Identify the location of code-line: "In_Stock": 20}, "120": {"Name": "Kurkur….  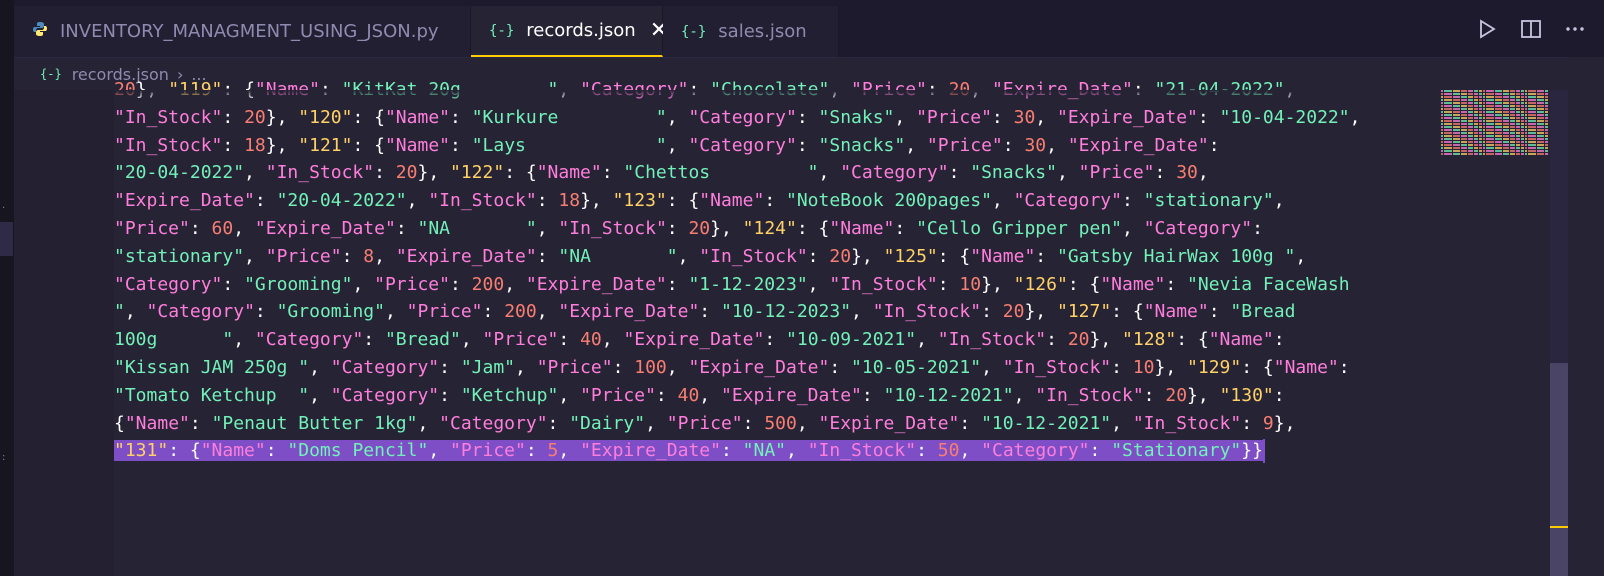
(774, 118).